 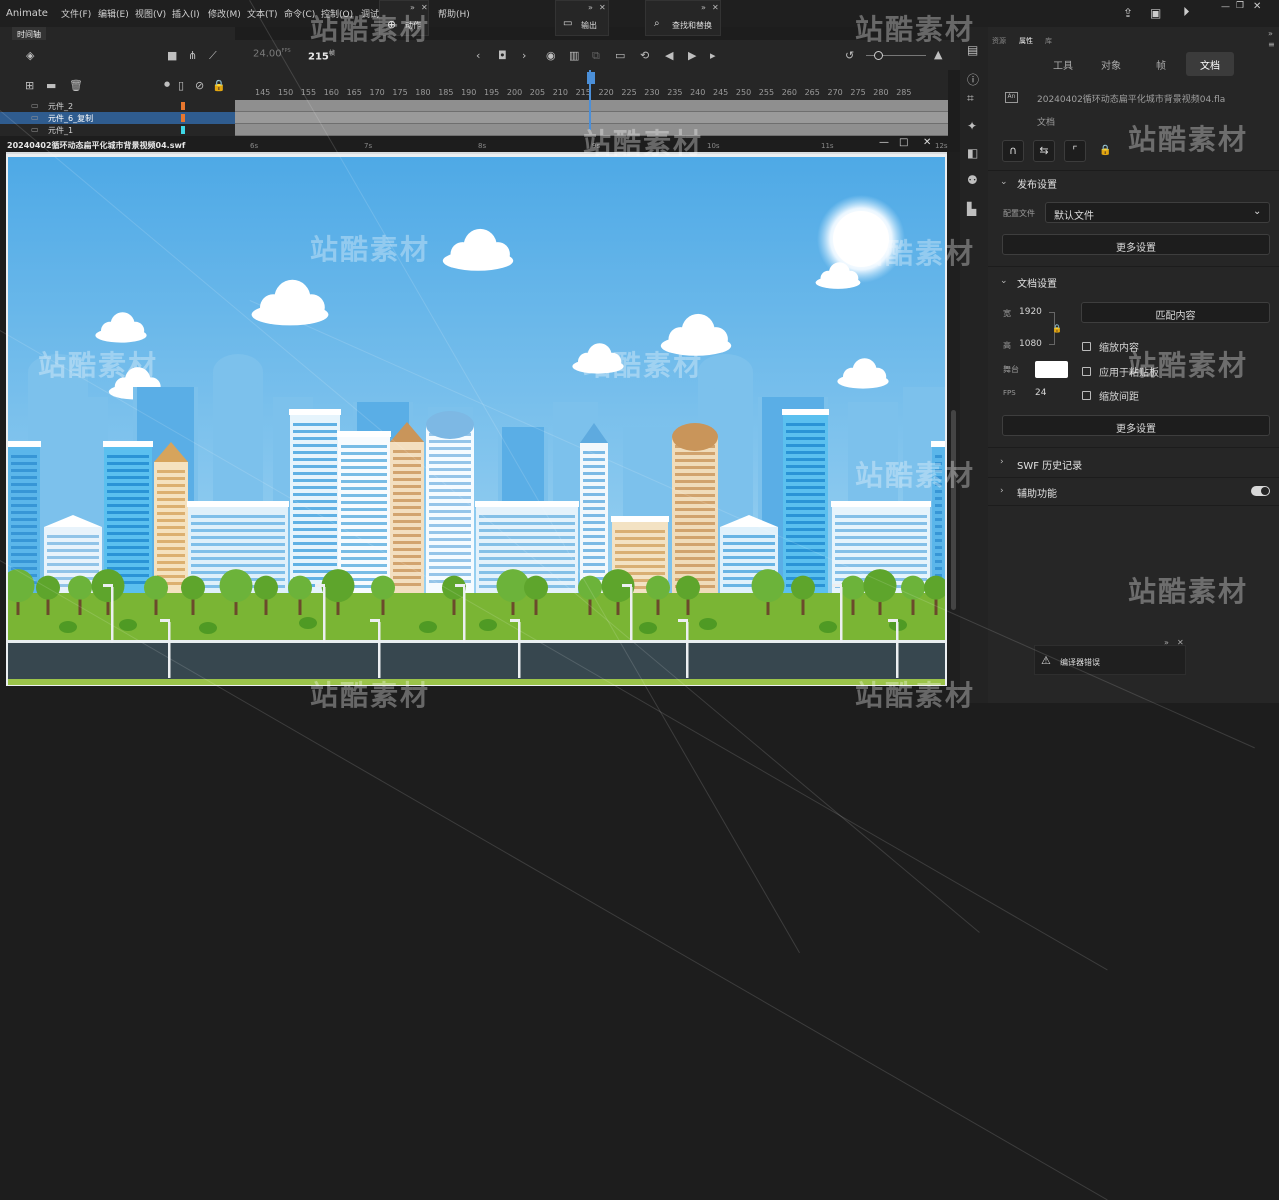 What do you see at coordinates (620, 55) in the screenshot?
I see `center-frame-icon: ▭` at bounding box center [620, 55].